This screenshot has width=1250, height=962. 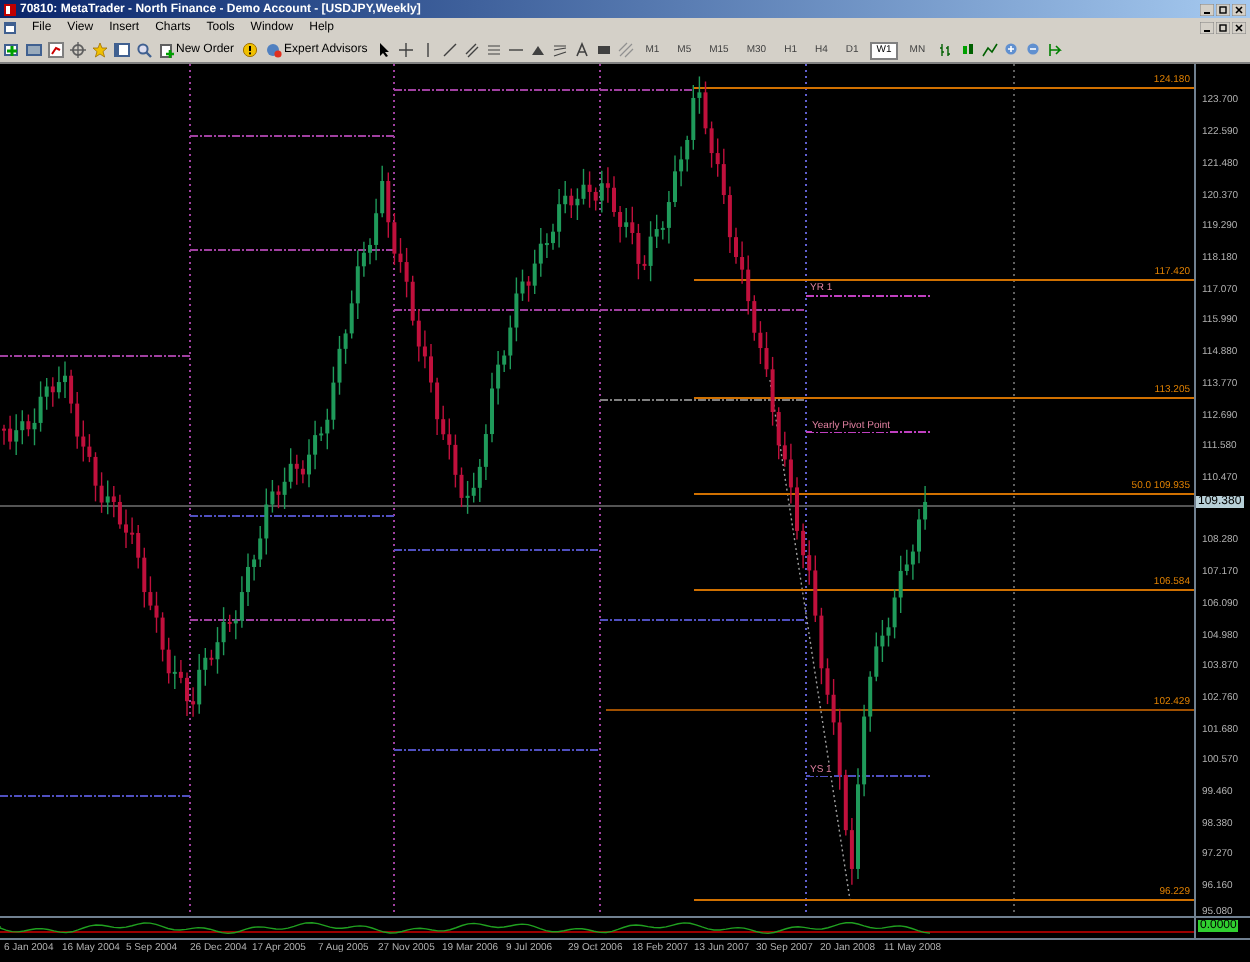 What do you see at coordinates (122, 50) in the screenshot?
I see `panel-icon` at bounding box center [122, 50].